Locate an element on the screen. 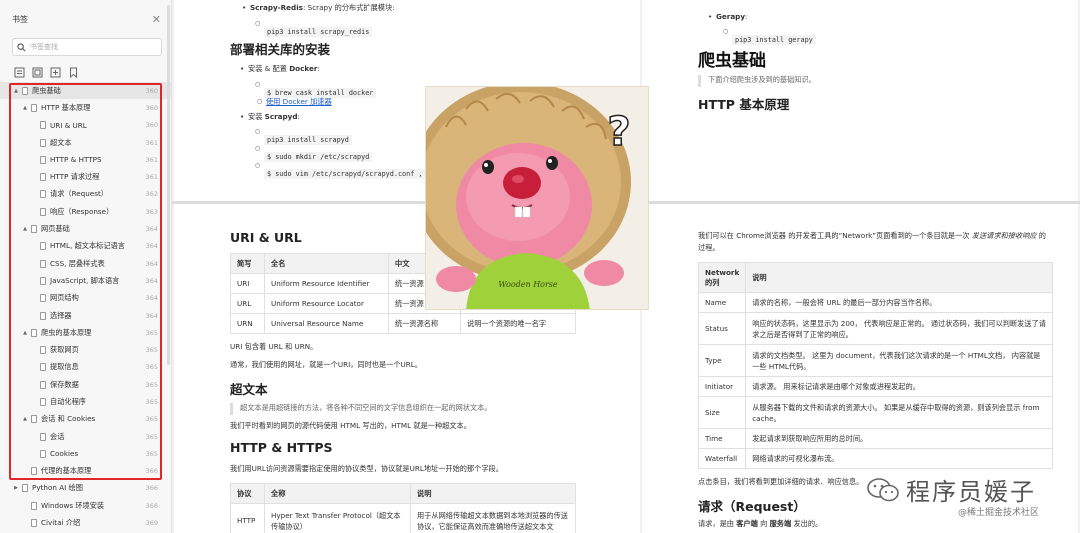 This screenshot has width=1080, height=533. bookmark-item: 代理的基本原理 366 is located at coordinates (85, 471).